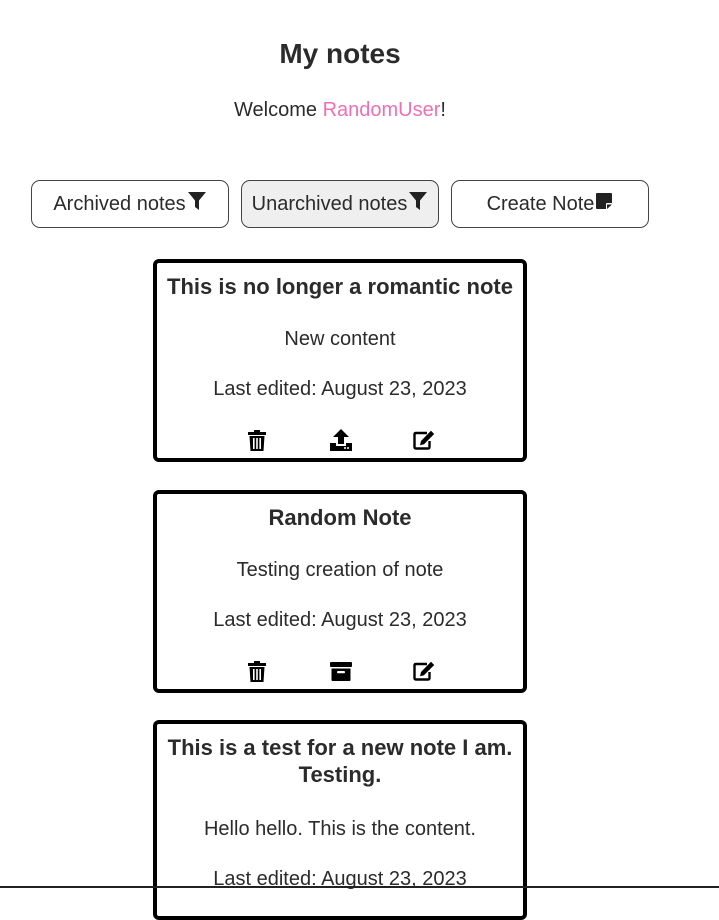 The height and width of the screenshot is (920, 719). Describe the element at coordinates (340, 517) in the screenshot. I see `note-title: Random Note` at that location.